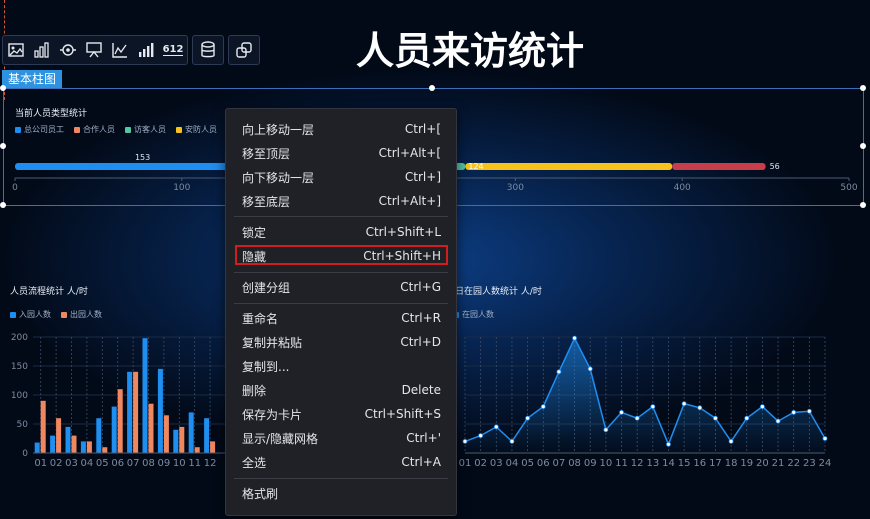 The height and width of the screenshot is (519, 870). I want to click on left-chart-legend: 入园人数 出园人数, so click(61, 314).